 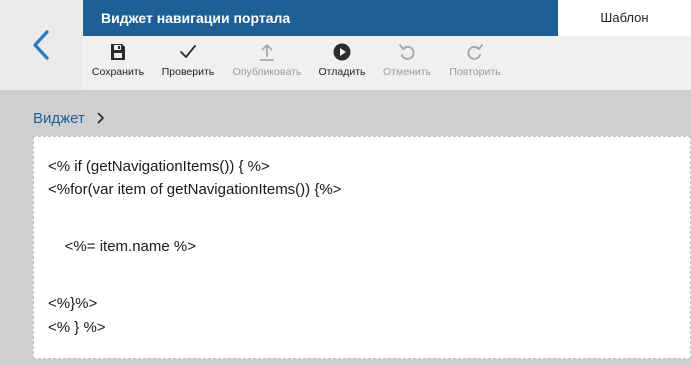 I want to click on back-button, so click(x=42, y=45).